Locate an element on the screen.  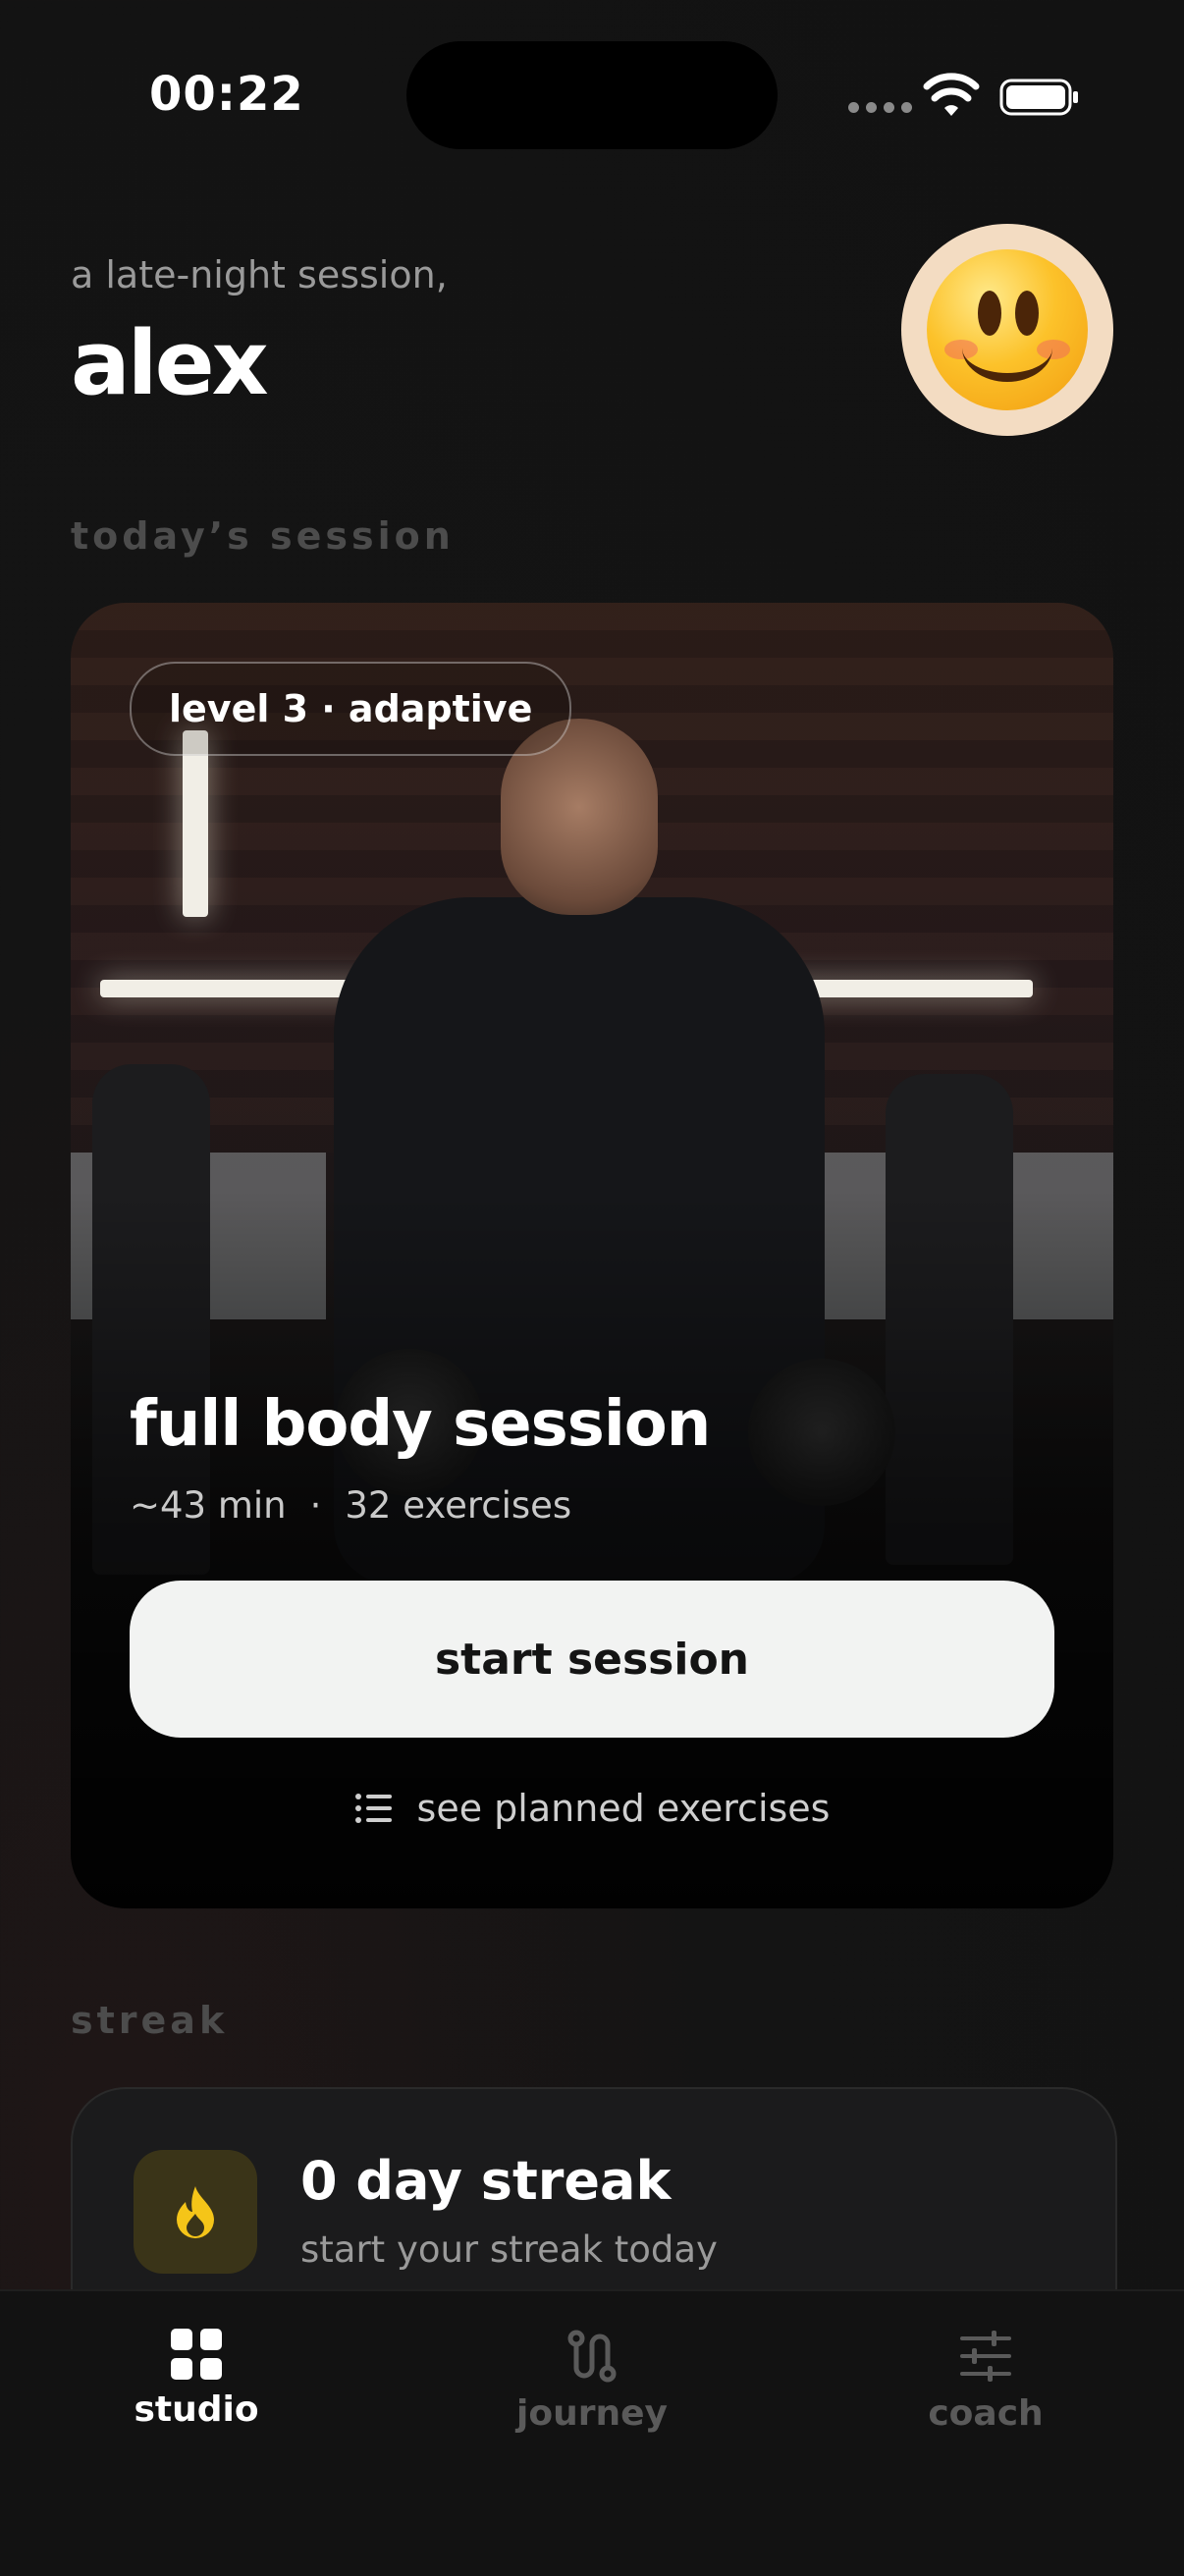
level-badge: level 3 · adaptive is located at coordinates (351, 709).